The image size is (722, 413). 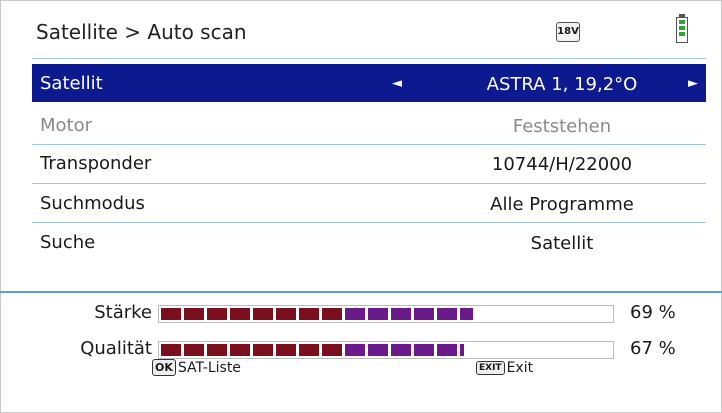 What do you see at coordinates (397, 83) in the screenshot?
I see `arrow-left-icon: ◄` at bounding box center [397, 83].